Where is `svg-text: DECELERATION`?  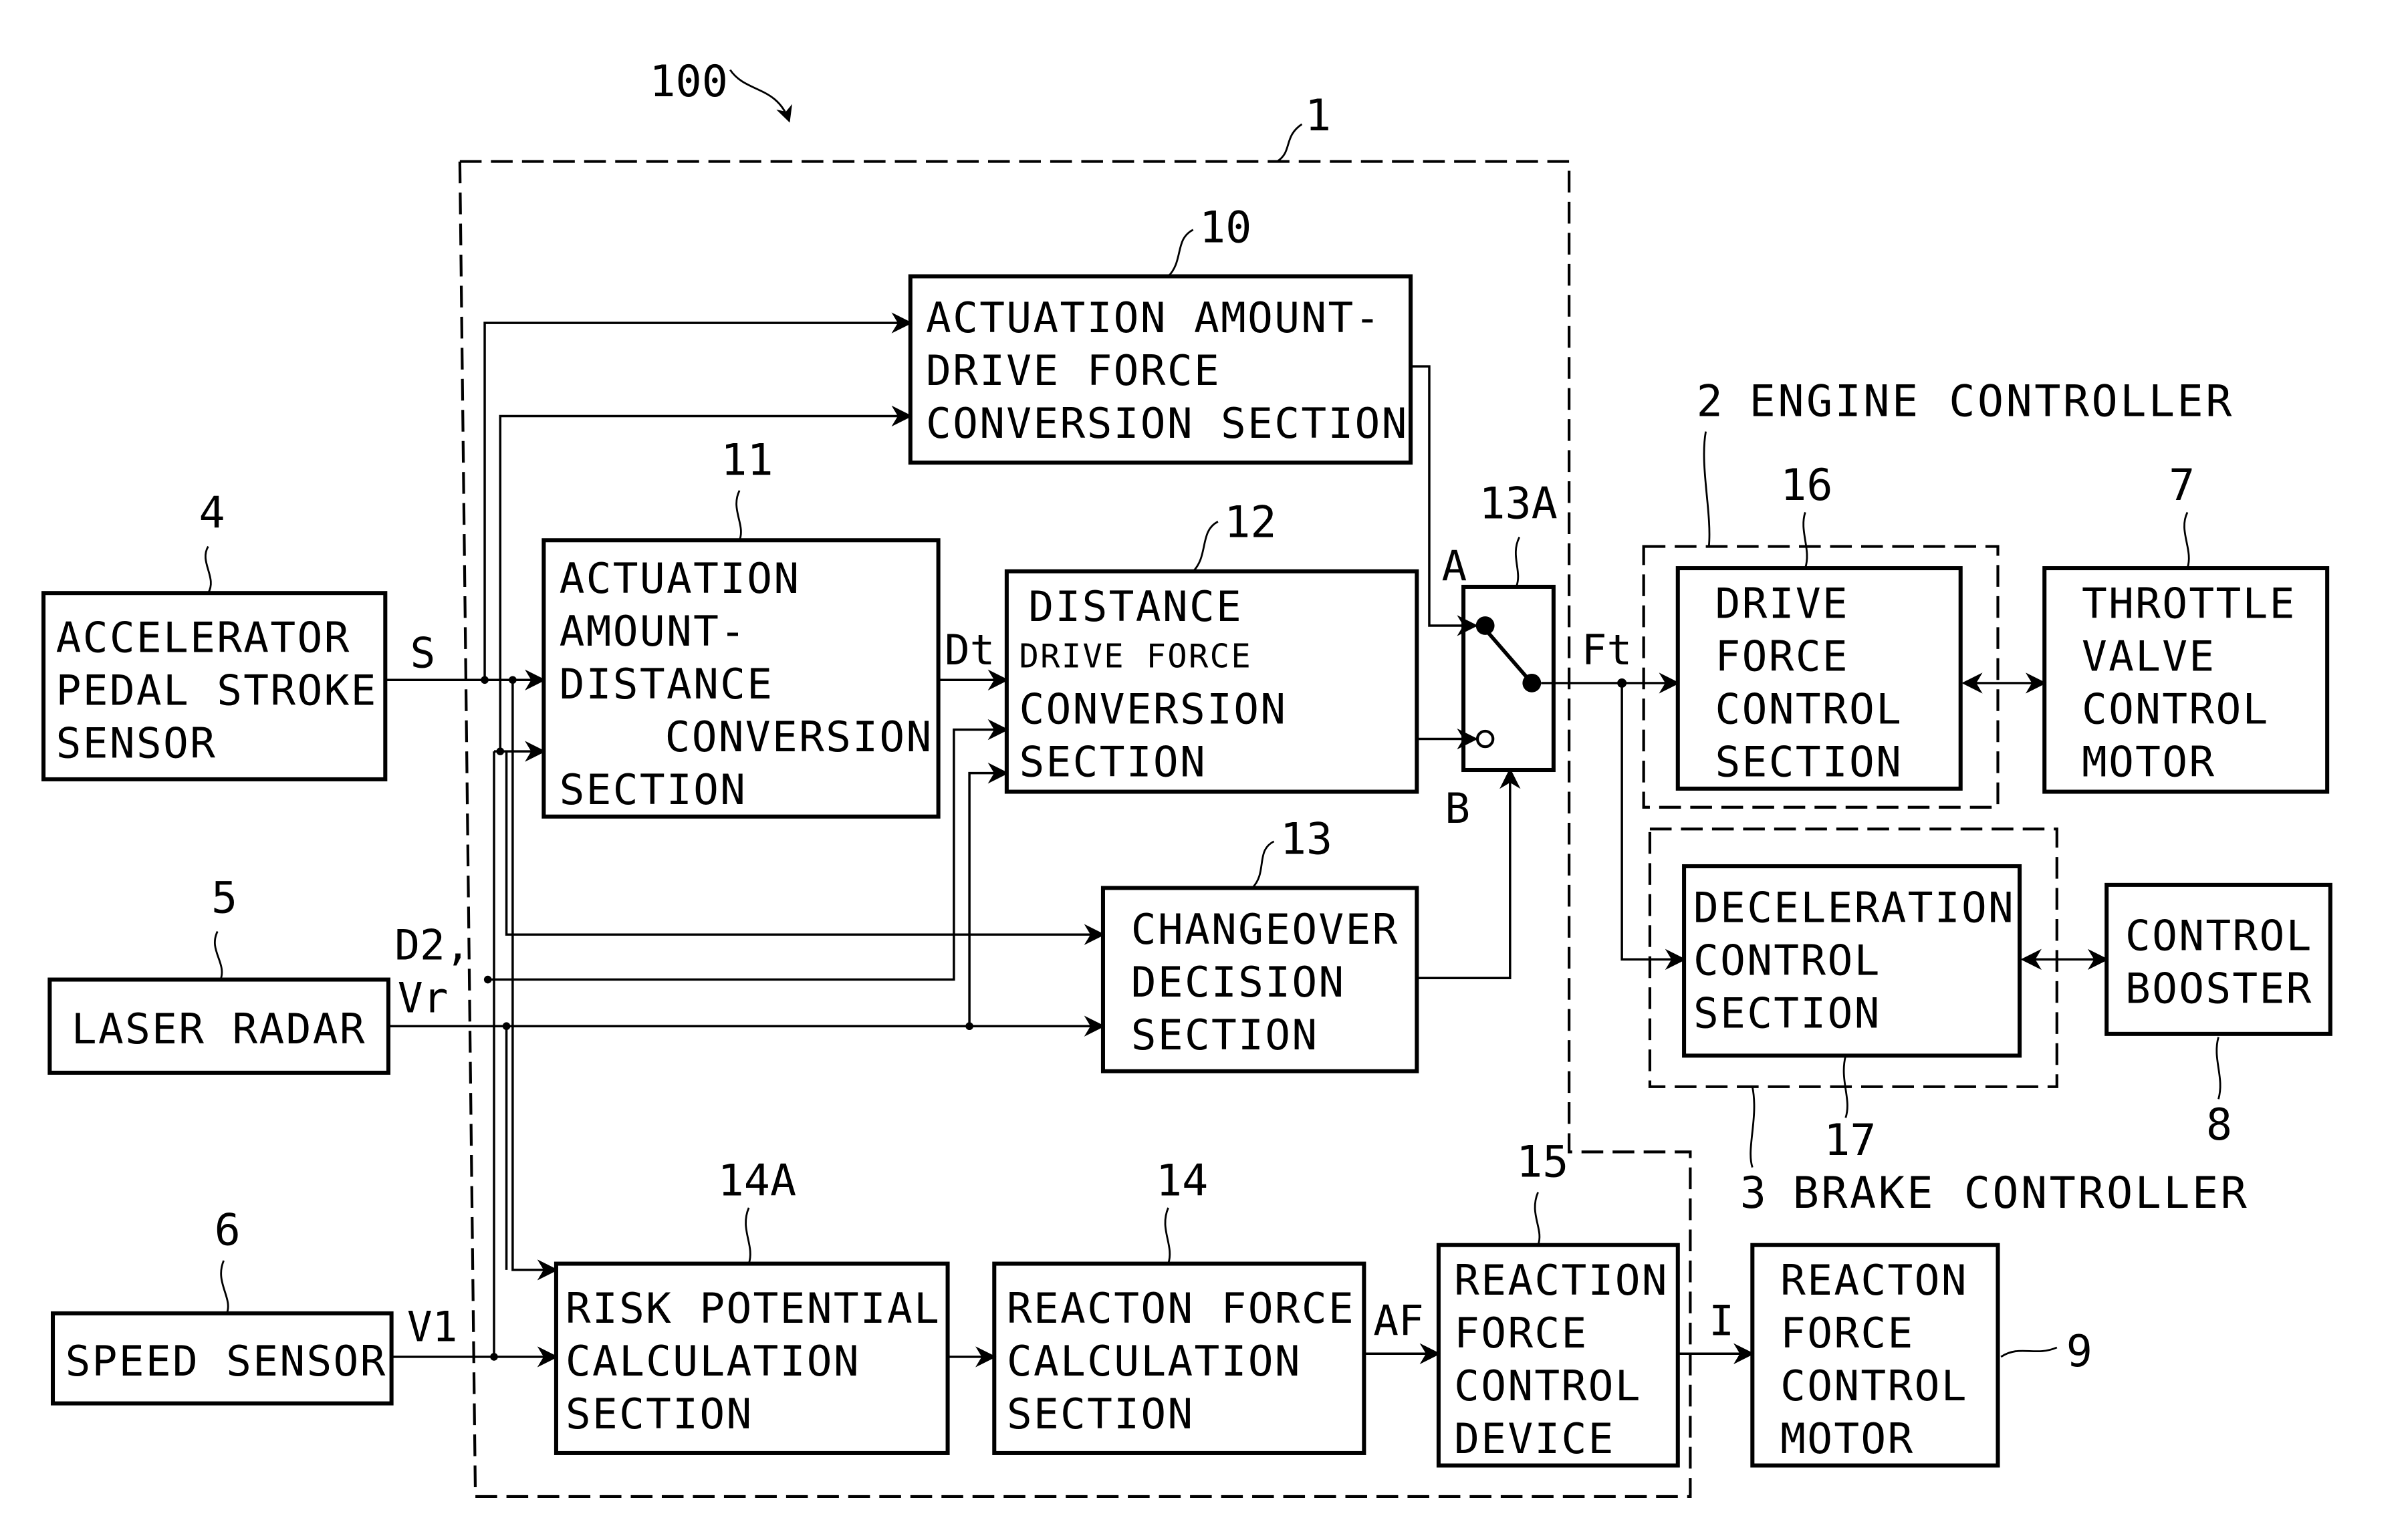
svg-text: DECELERATION is located at coordinates (1854, 908).